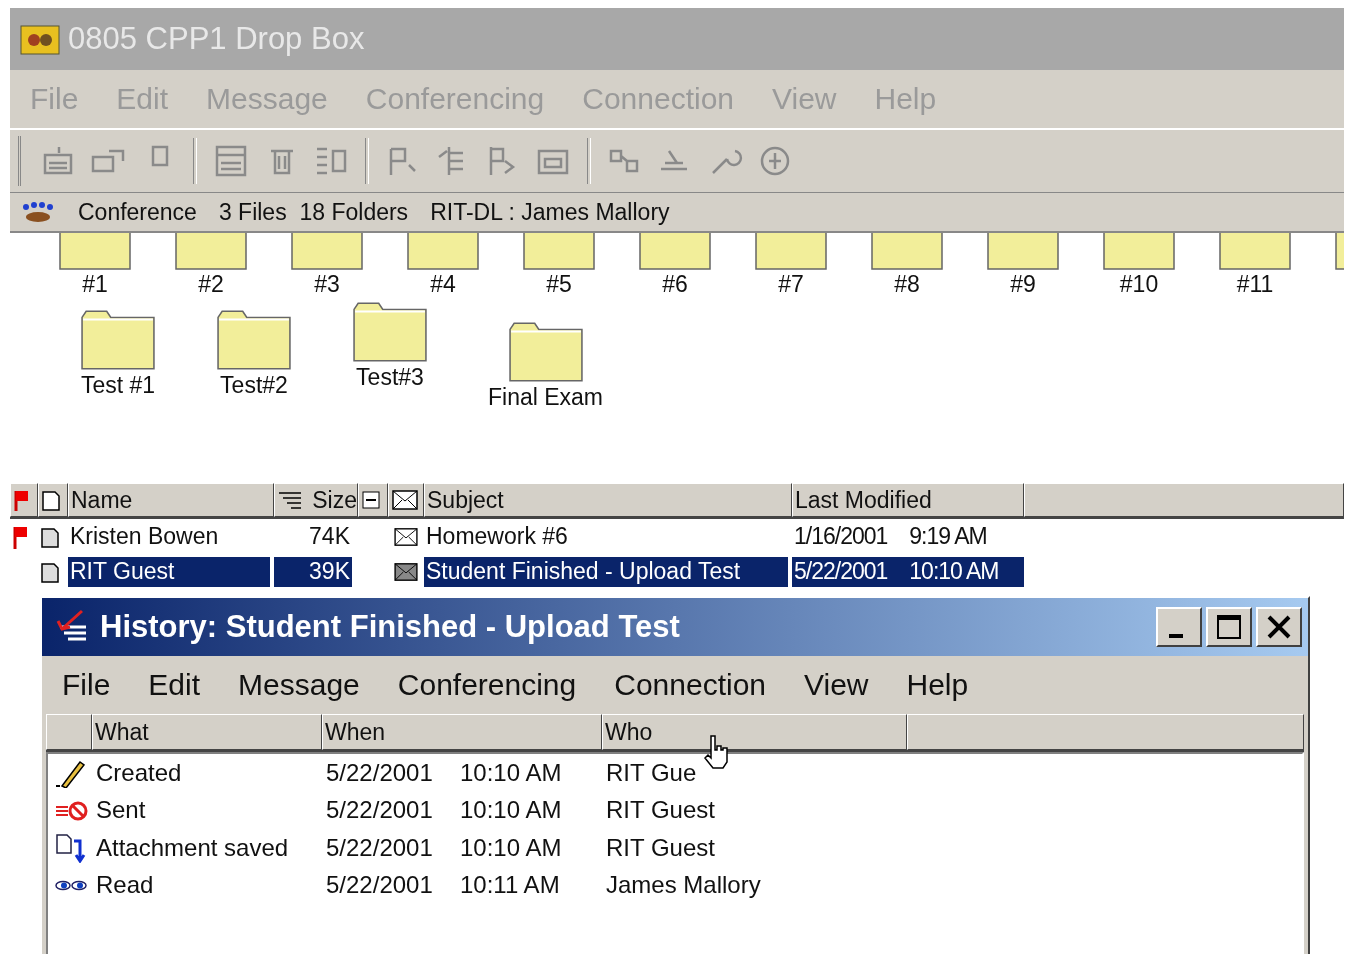 The image size is (1348, 954). Describe the element at coordinates (390, 377) in the screenshot. I see `folder-label: Test#3` at that location.